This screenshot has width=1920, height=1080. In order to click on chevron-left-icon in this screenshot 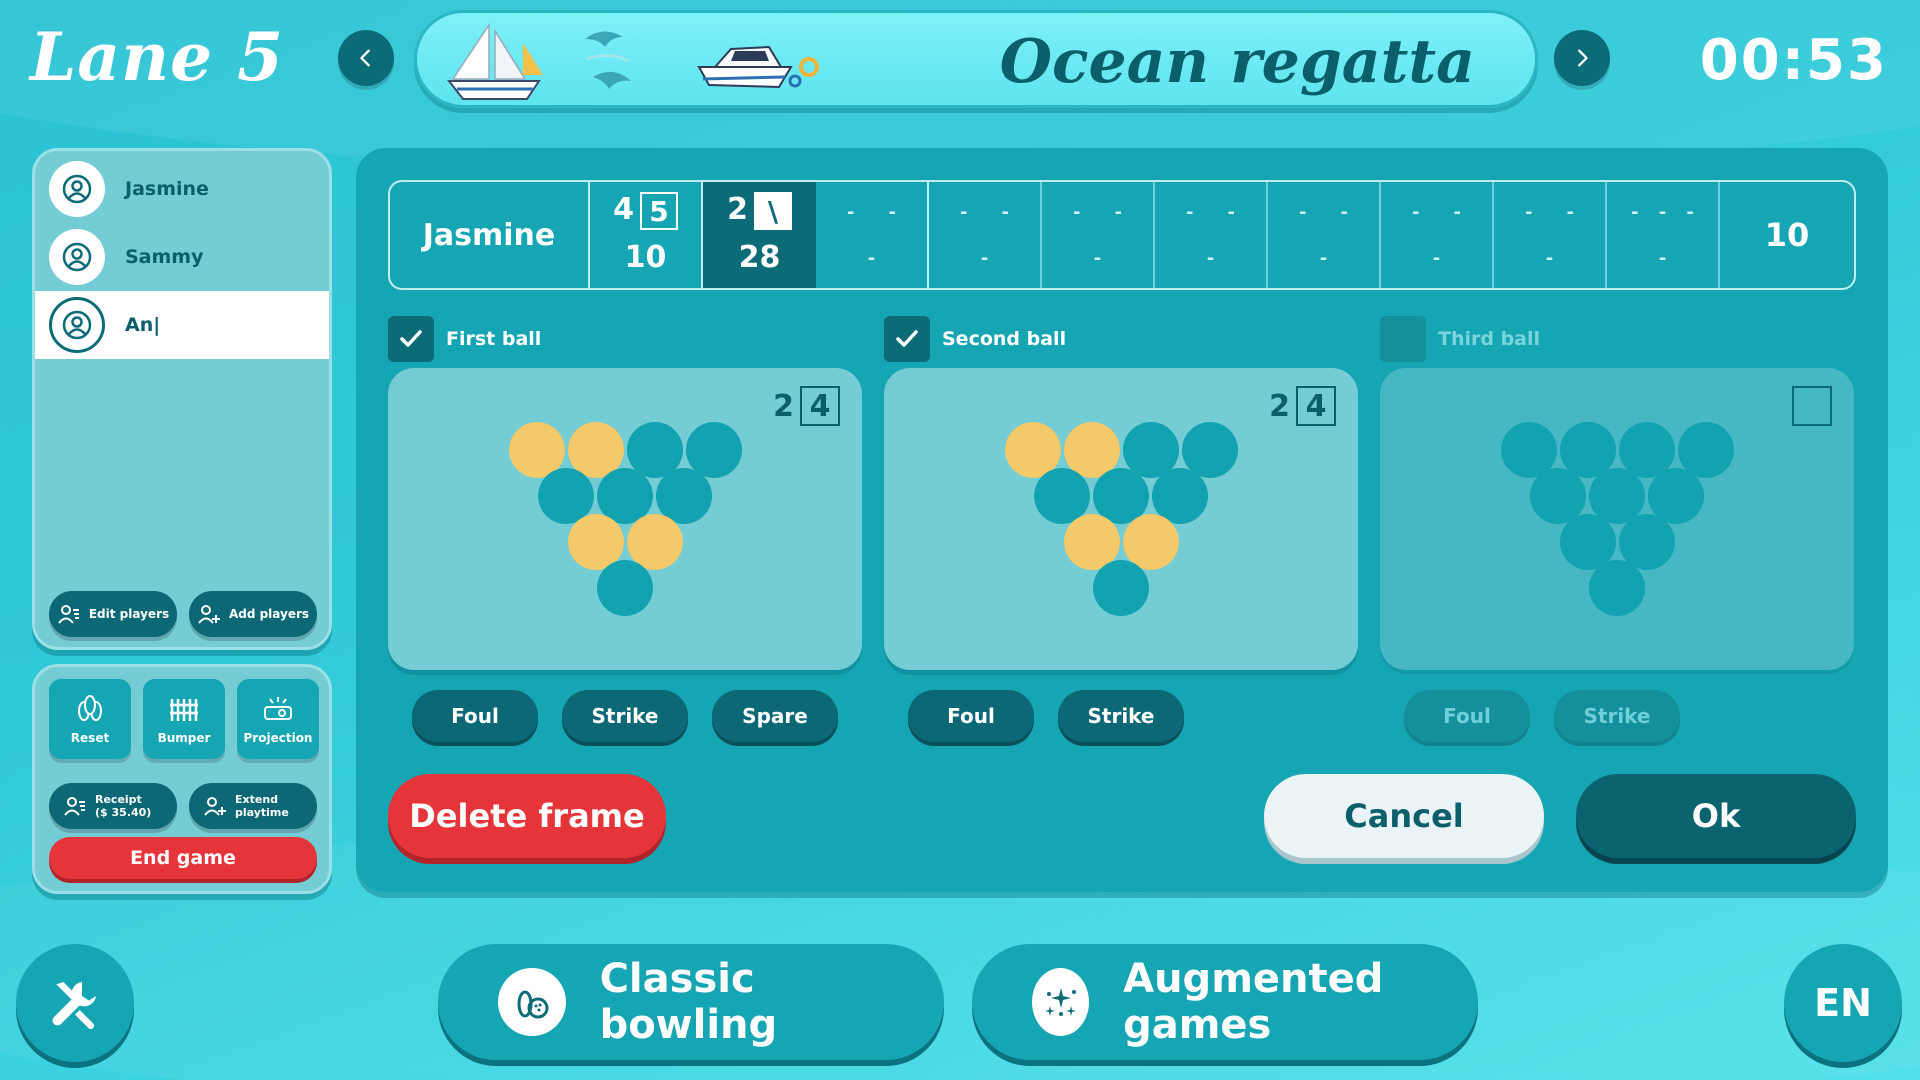, I will do `click(365, 58)`.